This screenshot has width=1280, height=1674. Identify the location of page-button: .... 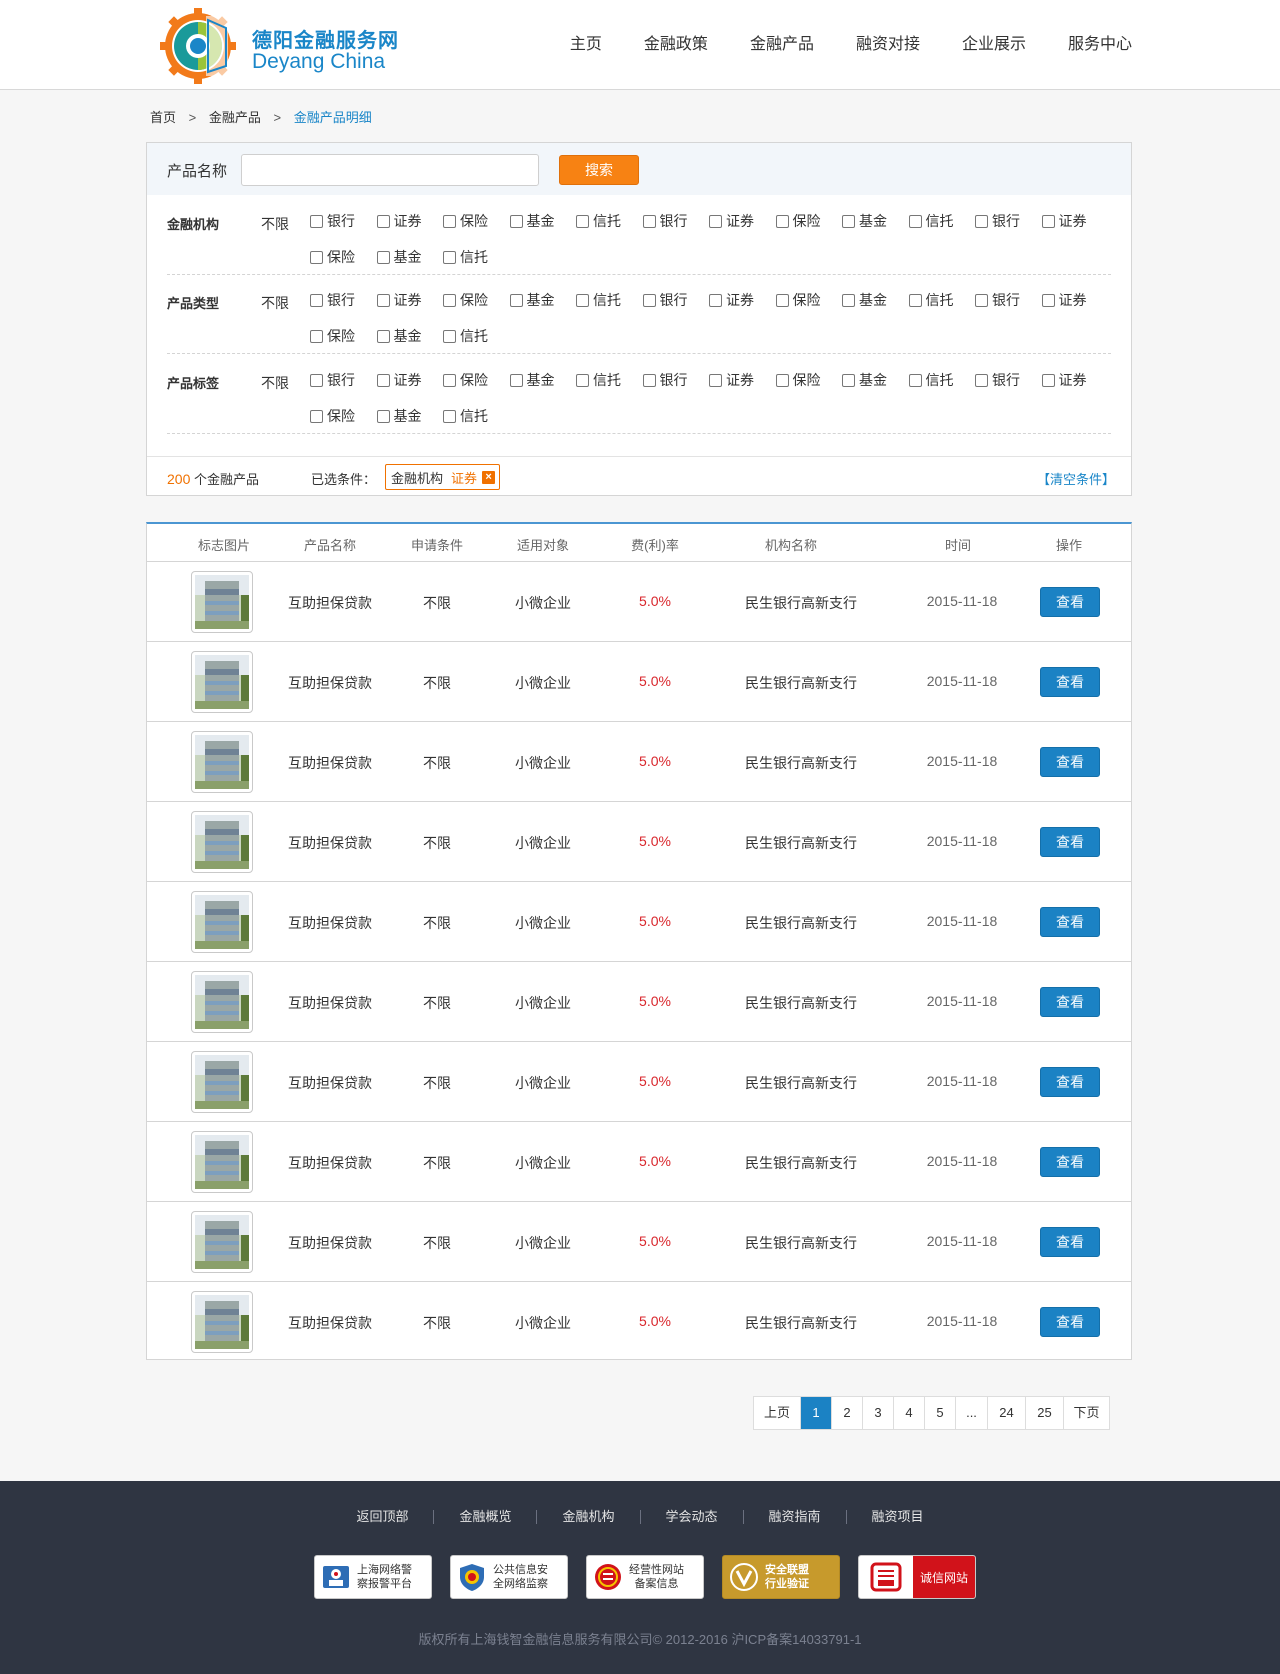
(971, 1413).